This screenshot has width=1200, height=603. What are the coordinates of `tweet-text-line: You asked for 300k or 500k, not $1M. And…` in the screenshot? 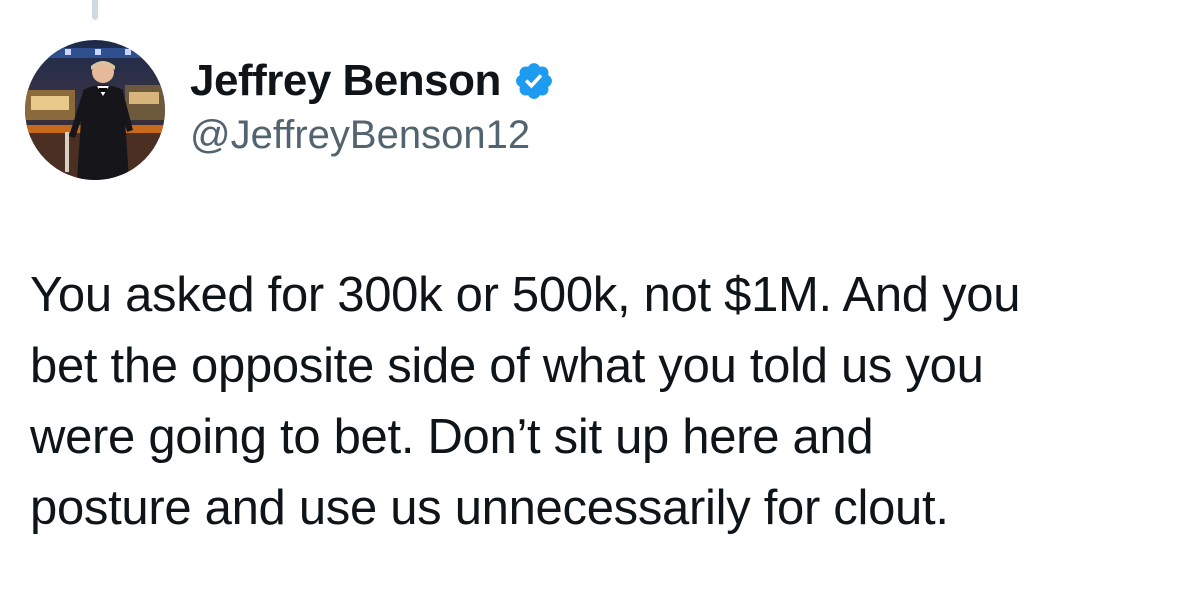 It's located at (525, 295).